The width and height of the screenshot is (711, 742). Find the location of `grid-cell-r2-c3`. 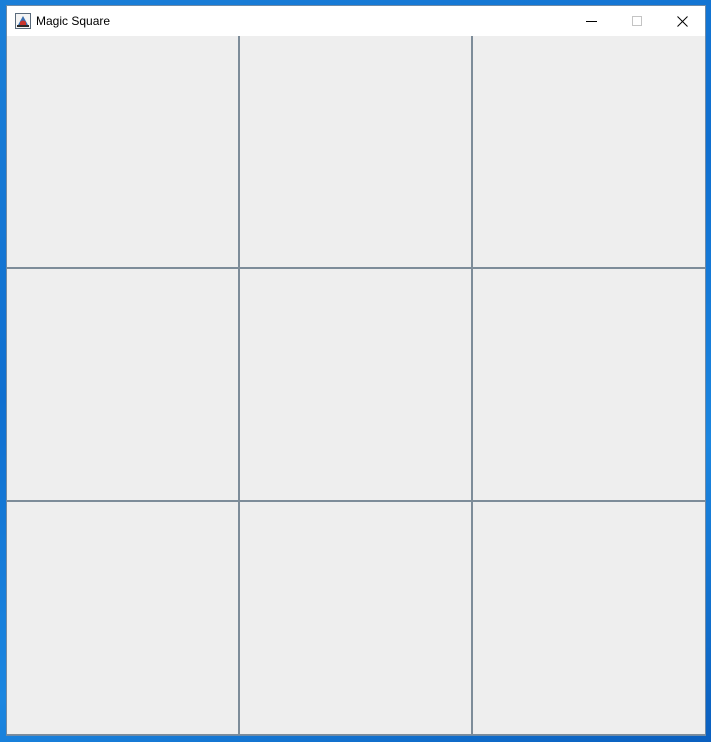

grid-cell-r2-c3 is located at coordinates (589, 384).